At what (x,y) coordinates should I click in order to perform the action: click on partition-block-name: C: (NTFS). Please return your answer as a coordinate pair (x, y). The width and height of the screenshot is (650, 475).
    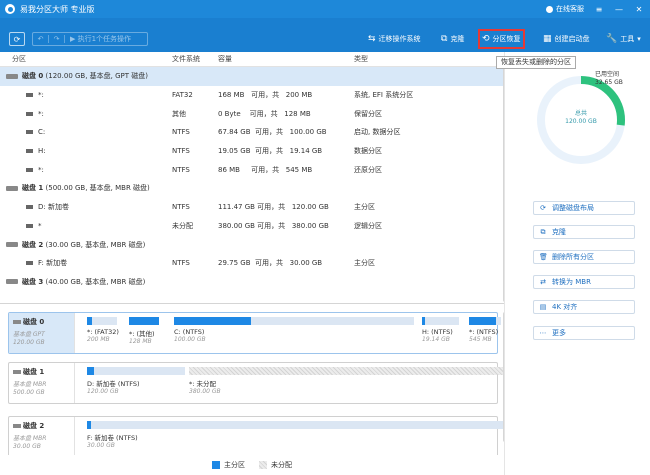
    Looking at the image, I should click on (189, 332).